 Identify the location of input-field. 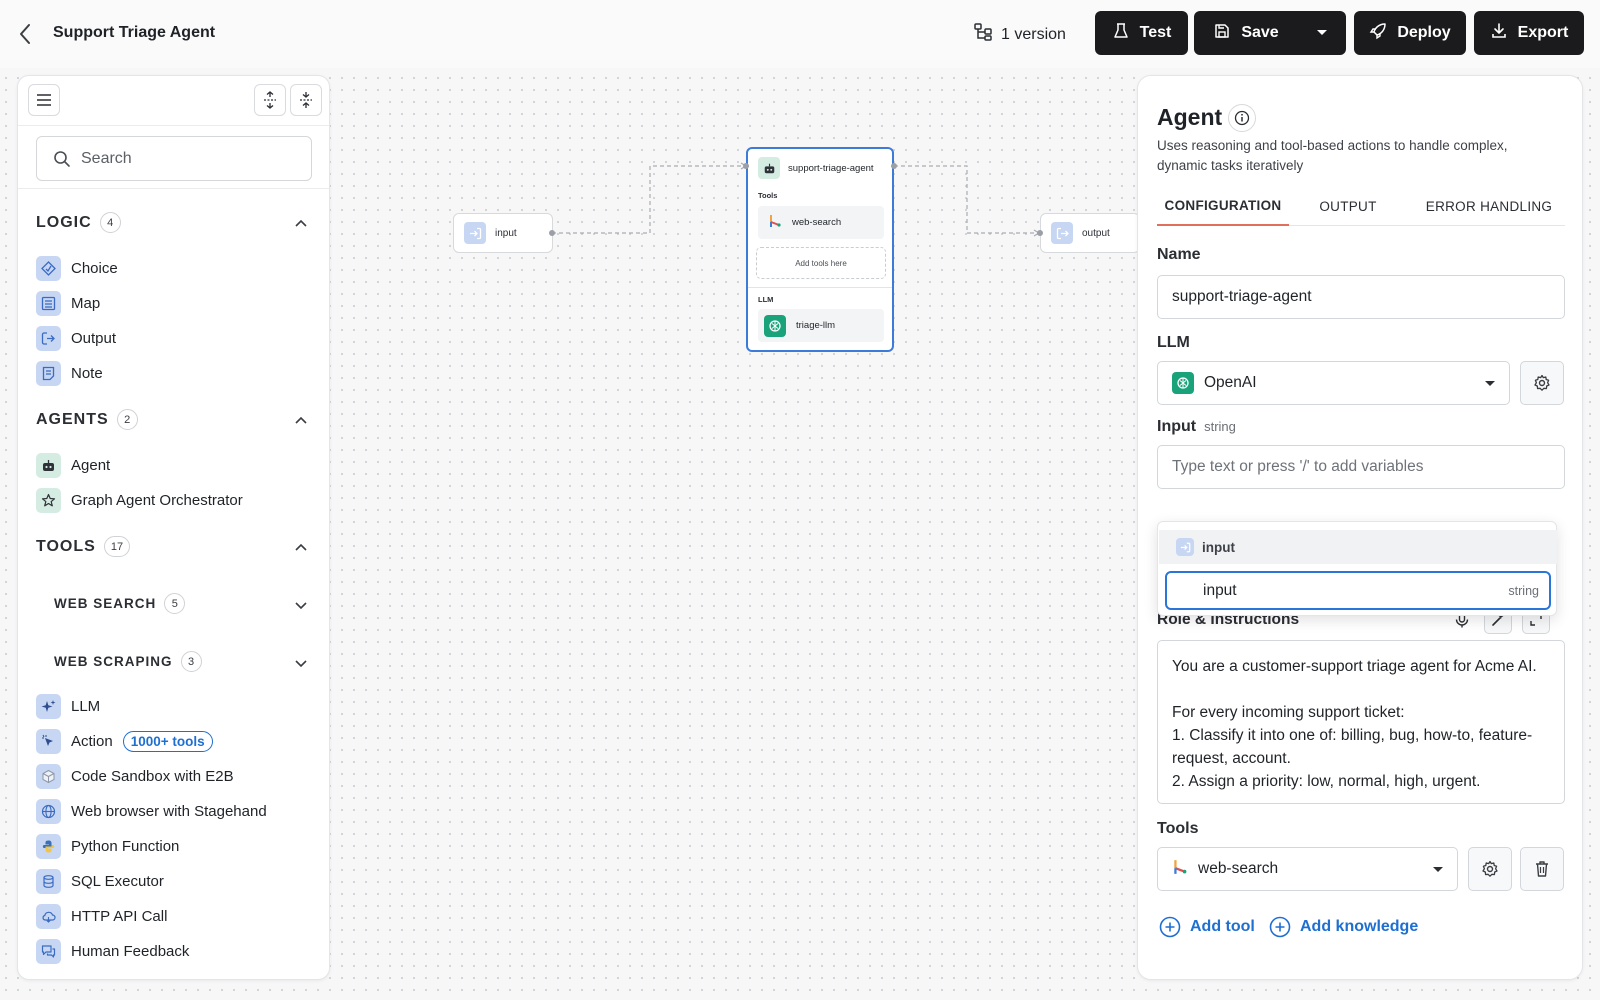
(1361, 467).